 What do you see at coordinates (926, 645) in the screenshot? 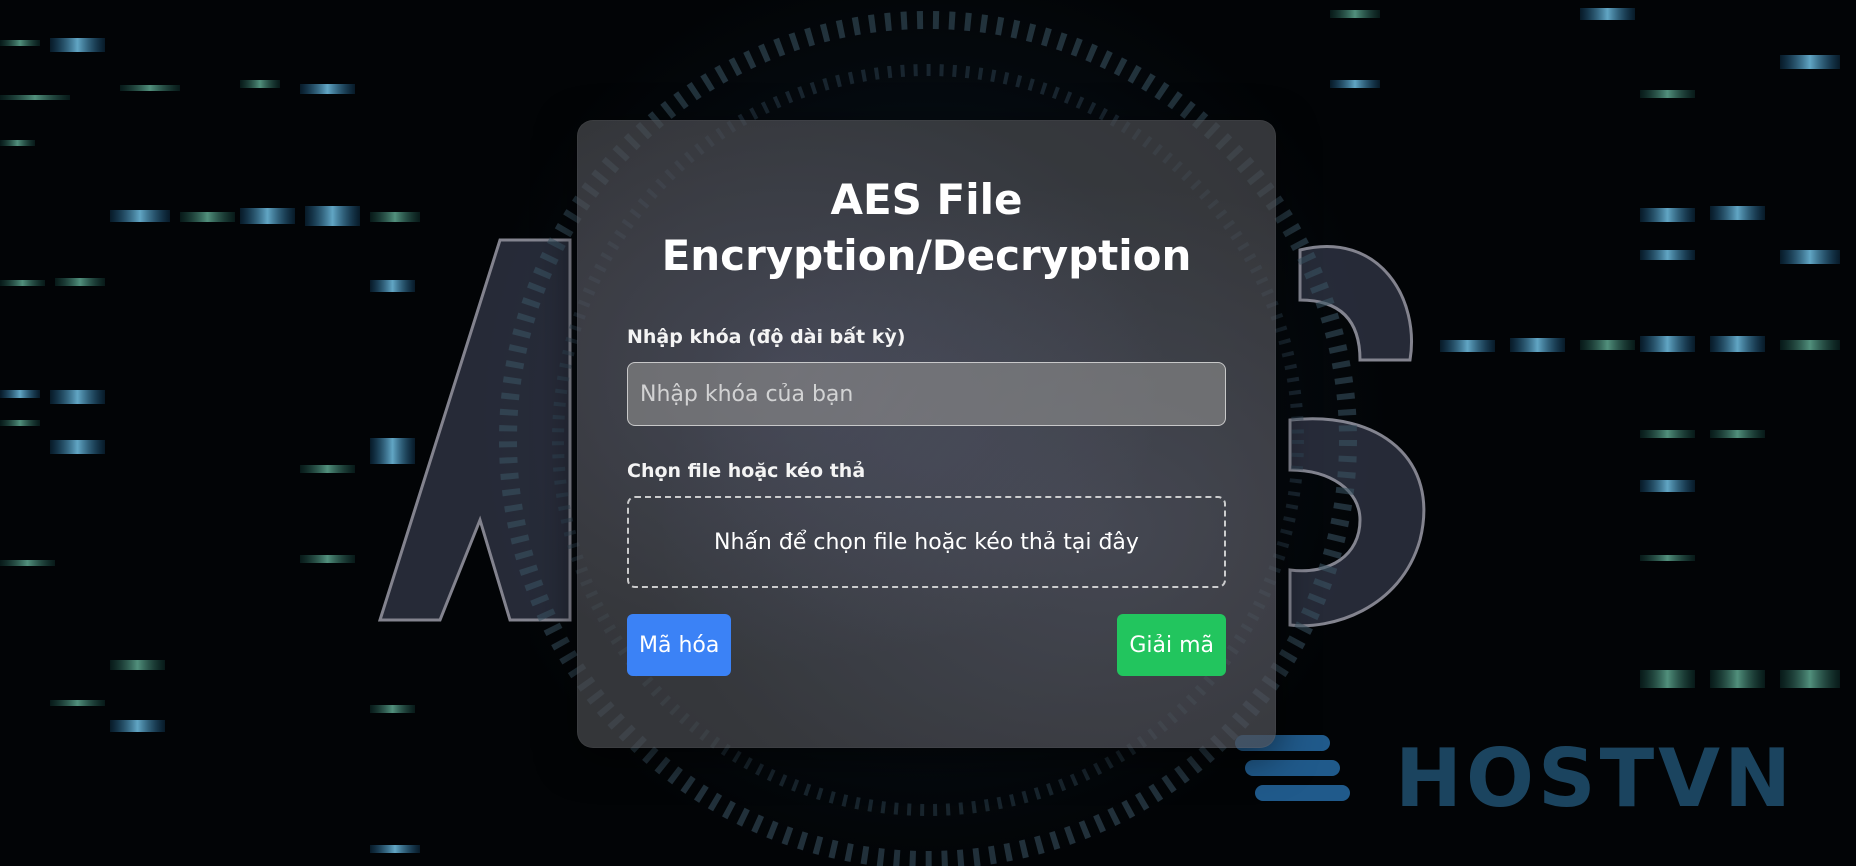
I see `action-buttons: Mã hóa Giải mã` at bounding box center [926, 645].